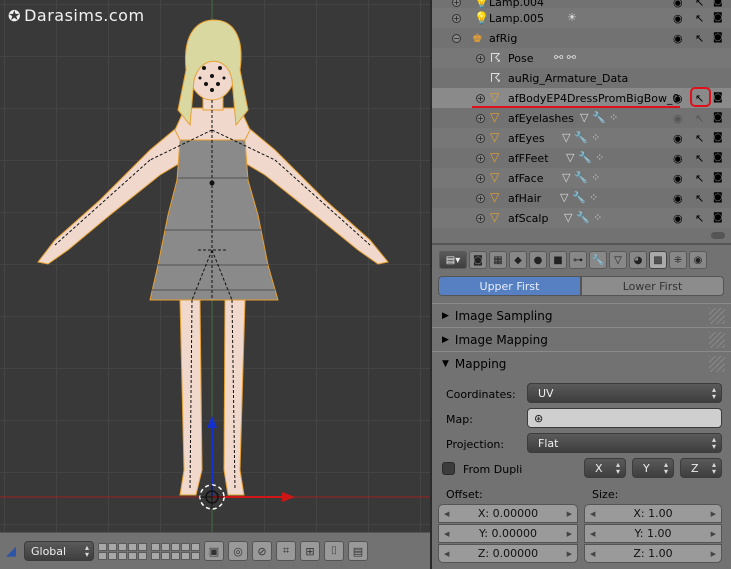 Image resolution: width=731 pixels, height=569 pixels. What do you see at coordinates (653, 553) in the screenshot?
I see `size-z-field: ◀ Z: 1.00 ▶` at bounding box center [653, 553].